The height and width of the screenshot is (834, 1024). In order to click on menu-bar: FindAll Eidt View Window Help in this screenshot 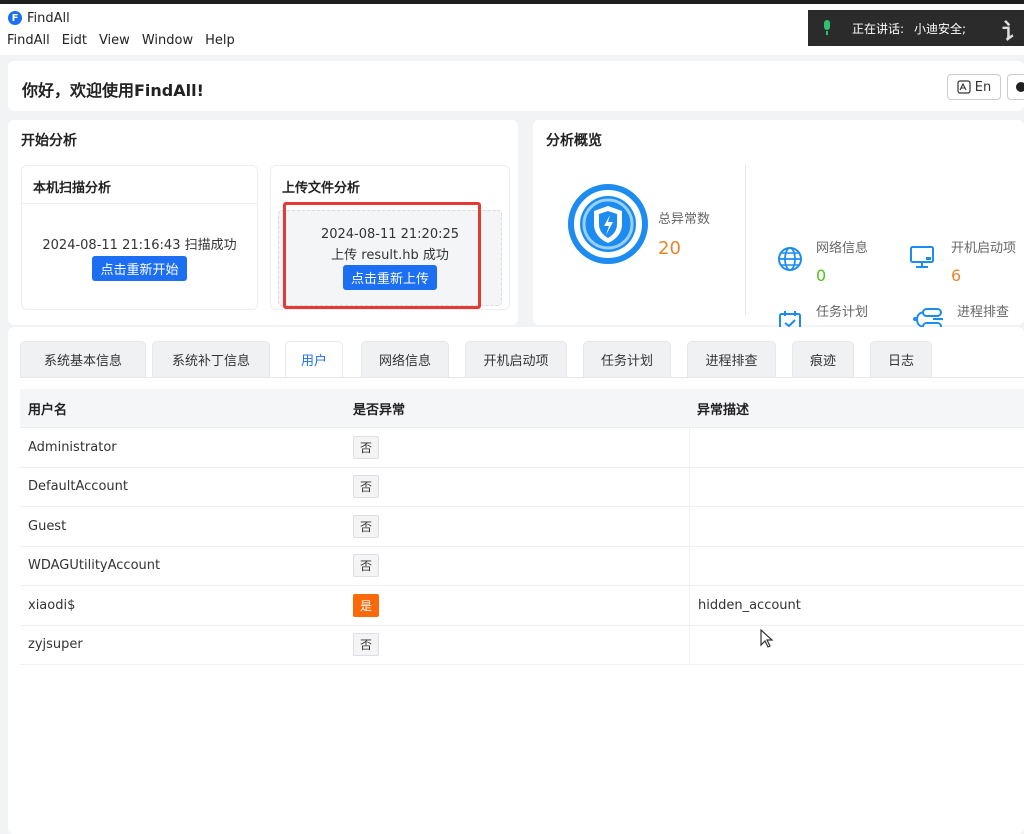, I will do `click(117, 43)`.